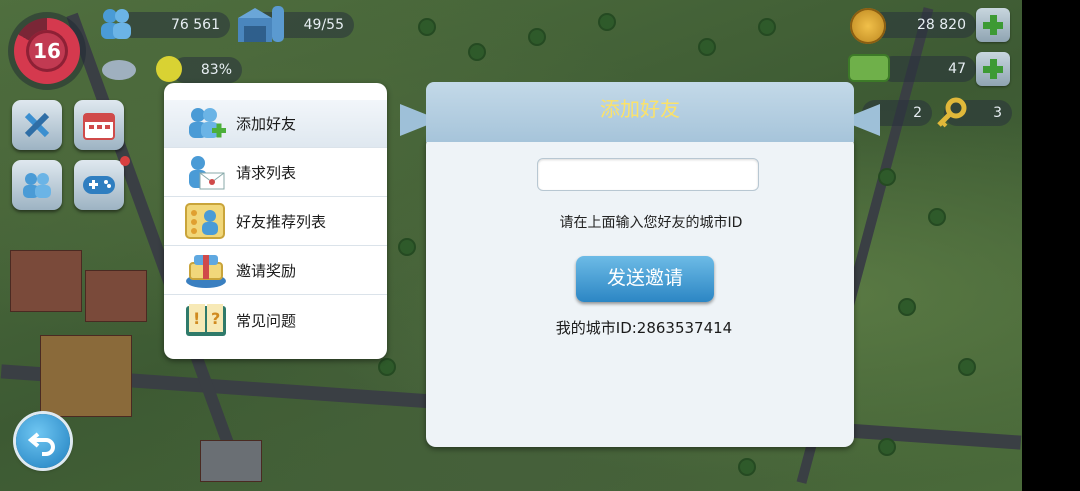 The image size is (1080, 491). I want to click on menu-item-recommend-list: 好友推荐列表, so click(275, 222).